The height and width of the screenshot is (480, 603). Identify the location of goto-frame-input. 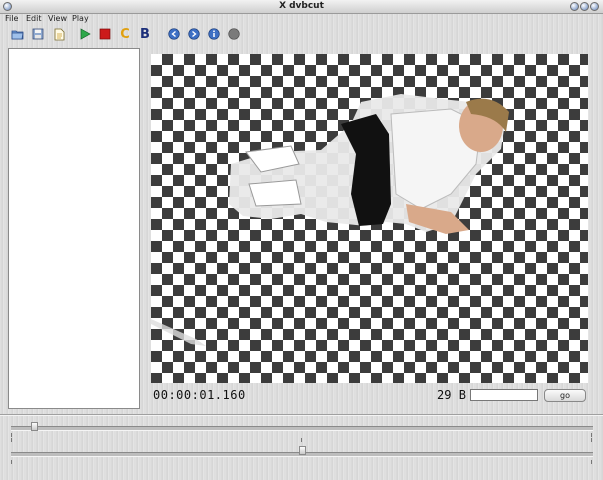
(504, 395).